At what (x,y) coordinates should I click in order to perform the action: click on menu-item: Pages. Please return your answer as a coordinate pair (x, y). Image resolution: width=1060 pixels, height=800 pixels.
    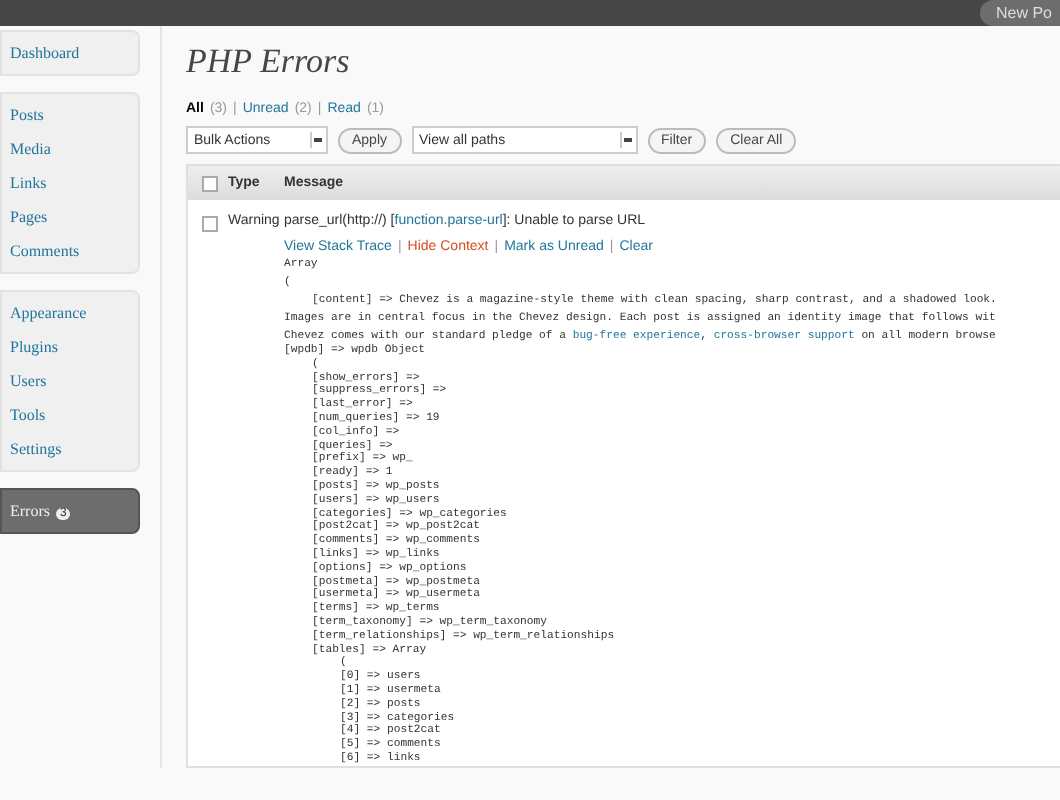
    Looking at the image, I should click on (70, 217).